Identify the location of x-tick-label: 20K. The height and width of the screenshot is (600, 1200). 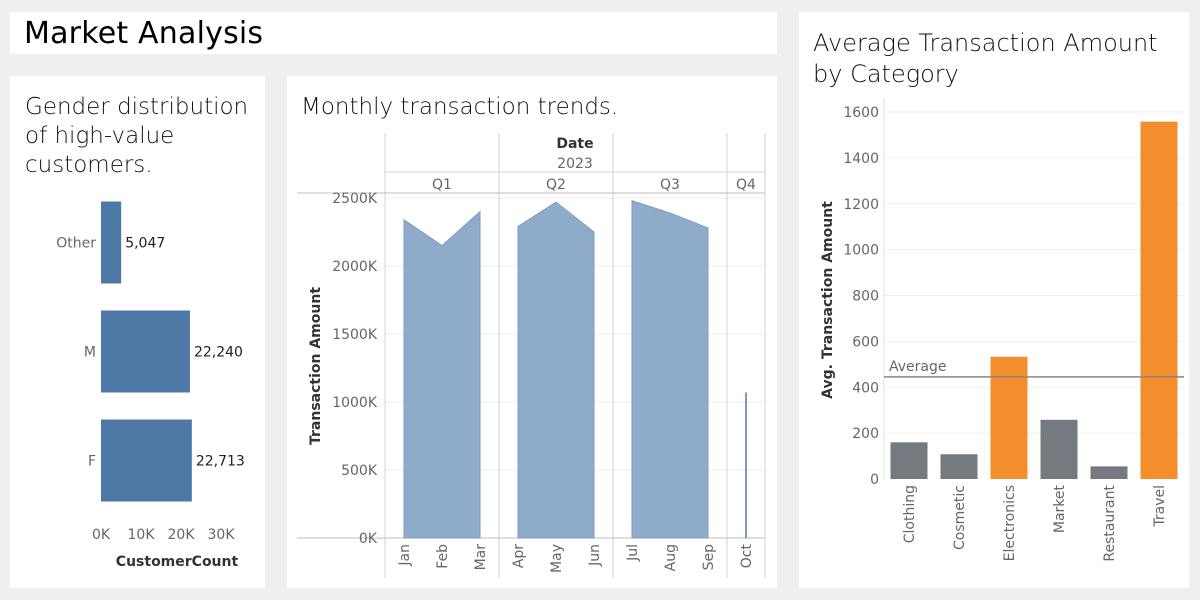
(182, 535).